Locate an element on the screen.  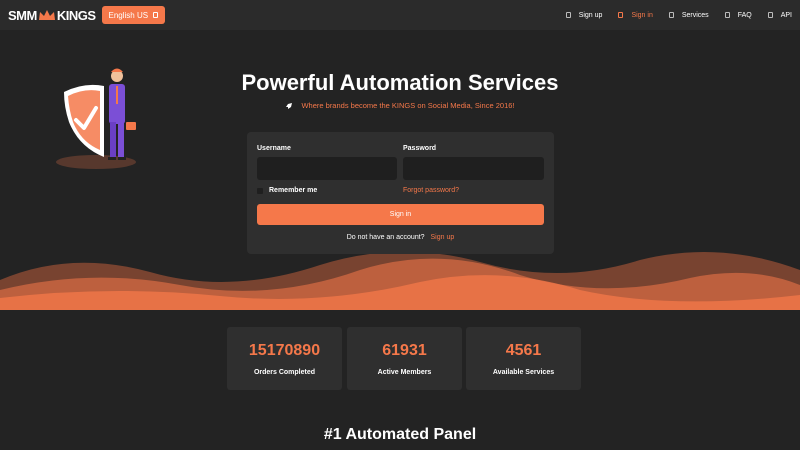
nav-item-services: Services is located at coordinates (688, 15).